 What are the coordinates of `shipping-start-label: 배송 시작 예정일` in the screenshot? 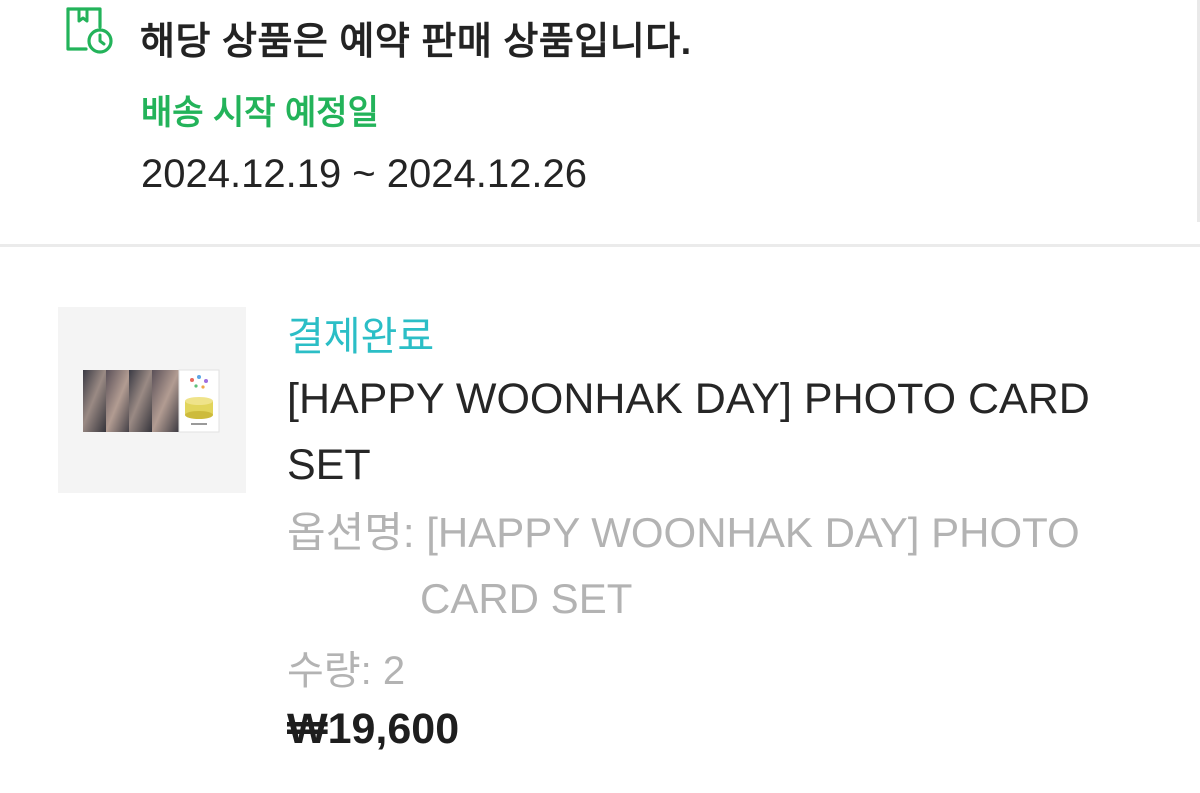 It's located at (260, 113).